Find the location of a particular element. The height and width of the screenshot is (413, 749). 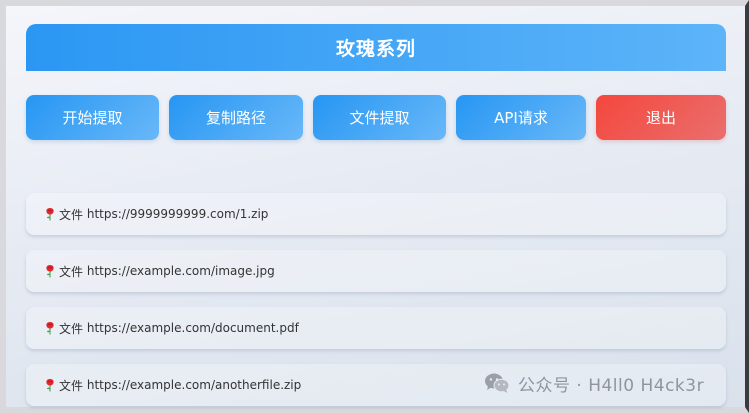

api-request-button: API请求 is located at coordinates (521, 117).